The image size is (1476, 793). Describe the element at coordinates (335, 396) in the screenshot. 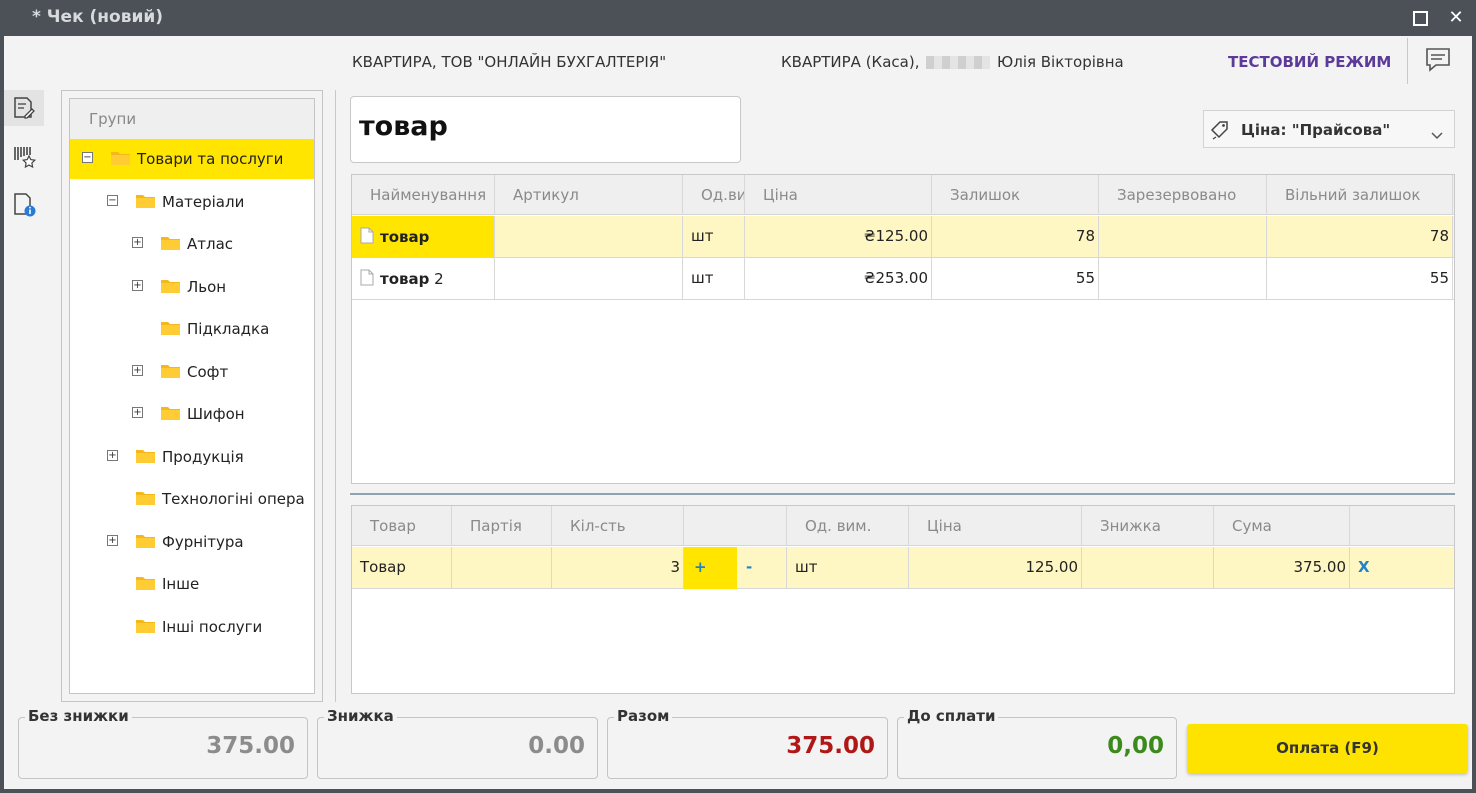

I see `panel-splitter` at that location.